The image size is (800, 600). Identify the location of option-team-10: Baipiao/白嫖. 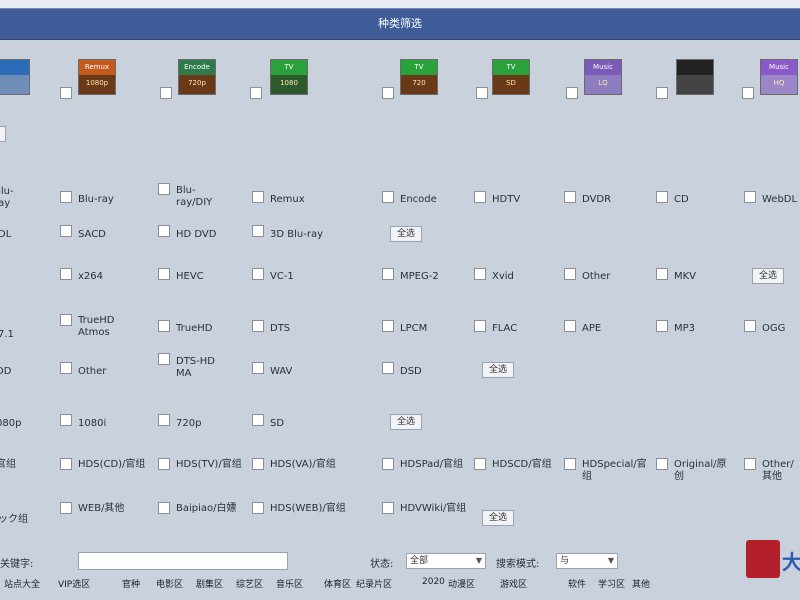
(206, 508).